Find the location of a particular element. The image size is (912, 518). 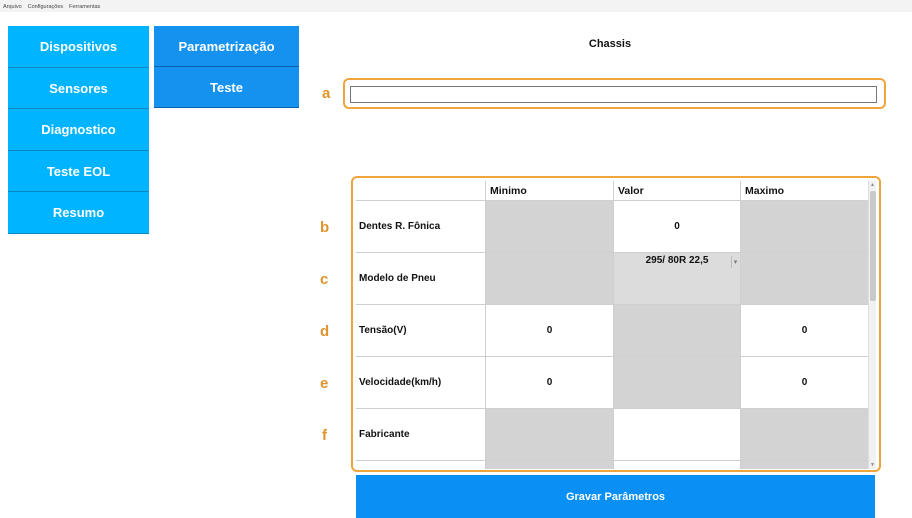

nav-resumo-button: Resumo is located at coordinates (78, 213).